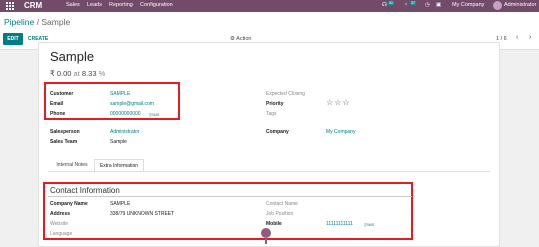  I want to click on menu-item-reporting: Reporting, so click(121, 5).